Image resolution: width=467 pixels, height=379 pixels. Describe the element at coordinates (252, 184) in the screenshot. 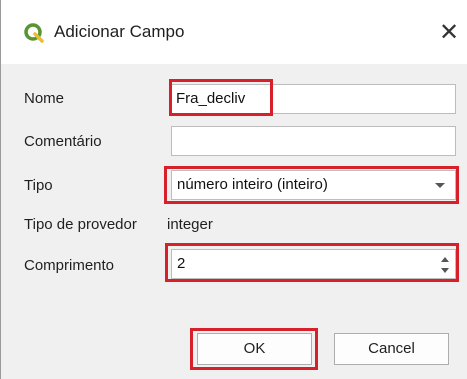

I see `type-select-value: número inteiro (inteiro)` at that location.